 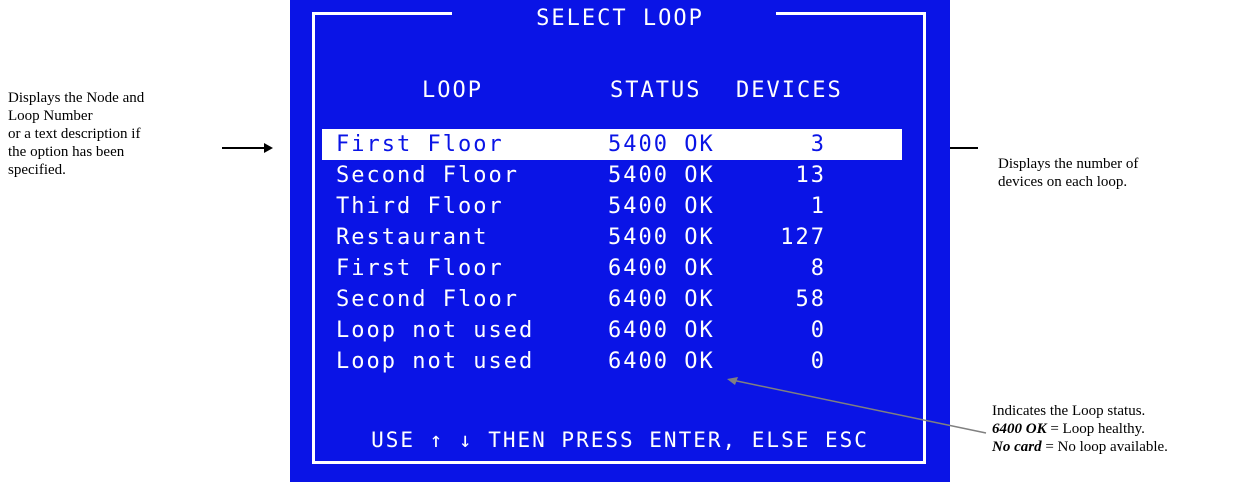 What do you see at coordinates (420, 206) in the screenshot?
I see `loop-name: Third Floor` at bounding box center [420, 206].